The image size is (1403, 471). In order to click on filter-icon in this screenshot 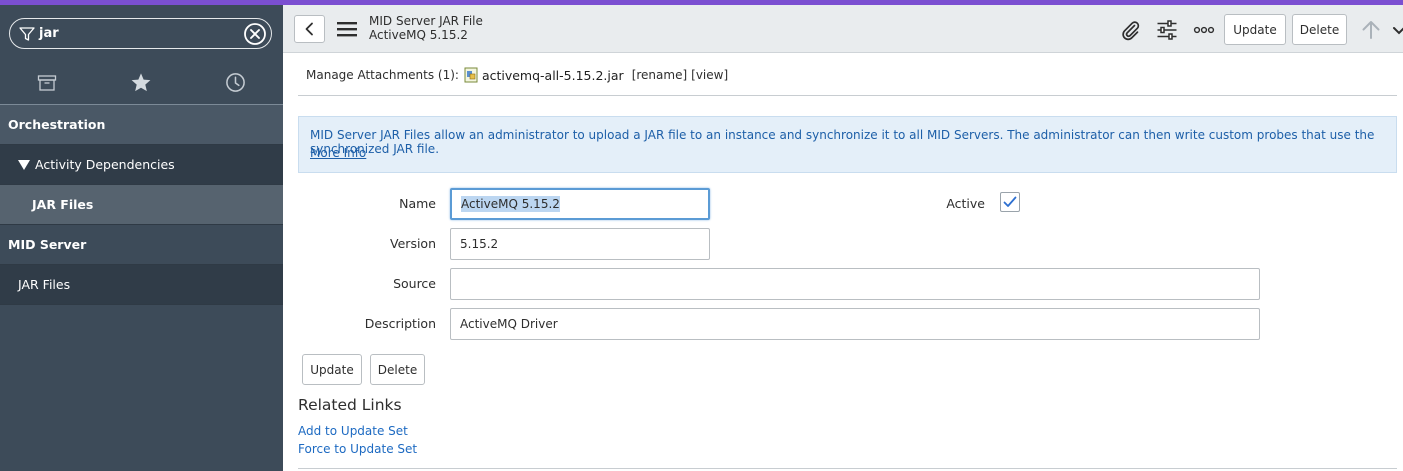, I will do `click(27, 34)`.